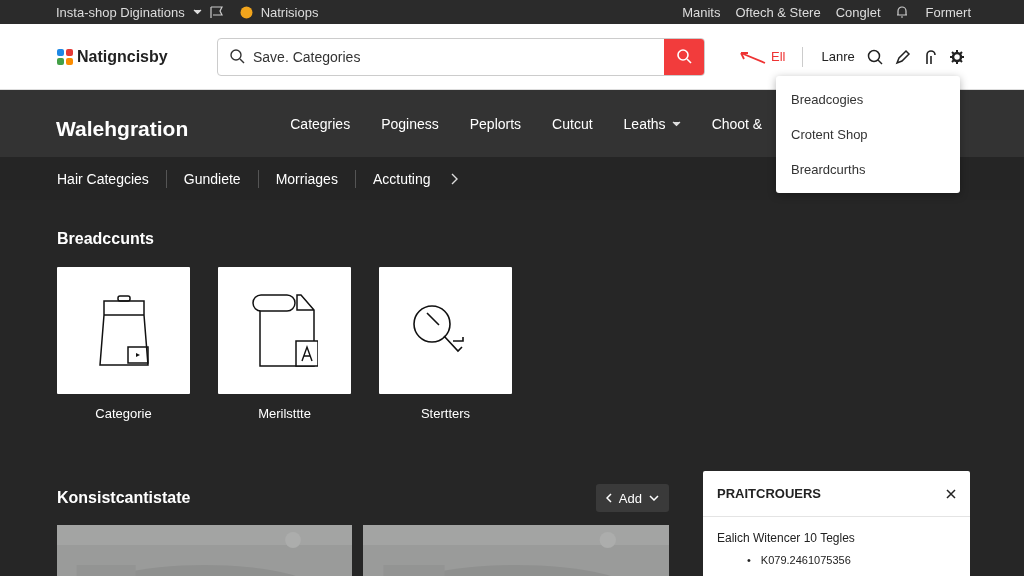  I want to click on card-label: Merilsttte, so click(284, 413).